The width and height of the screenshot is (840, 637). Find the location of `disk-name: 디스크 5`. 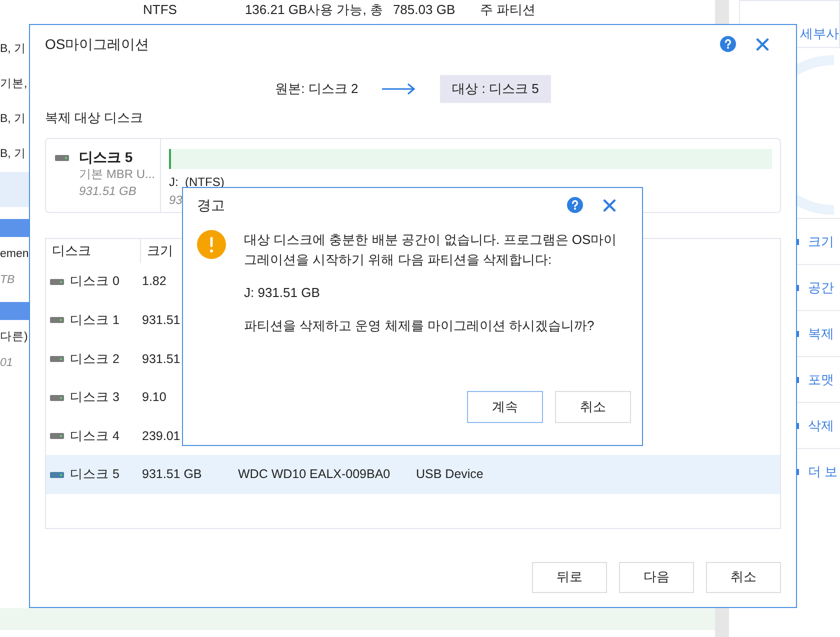

disk-name: 디스크 5 is located at coordinates (106, 157).